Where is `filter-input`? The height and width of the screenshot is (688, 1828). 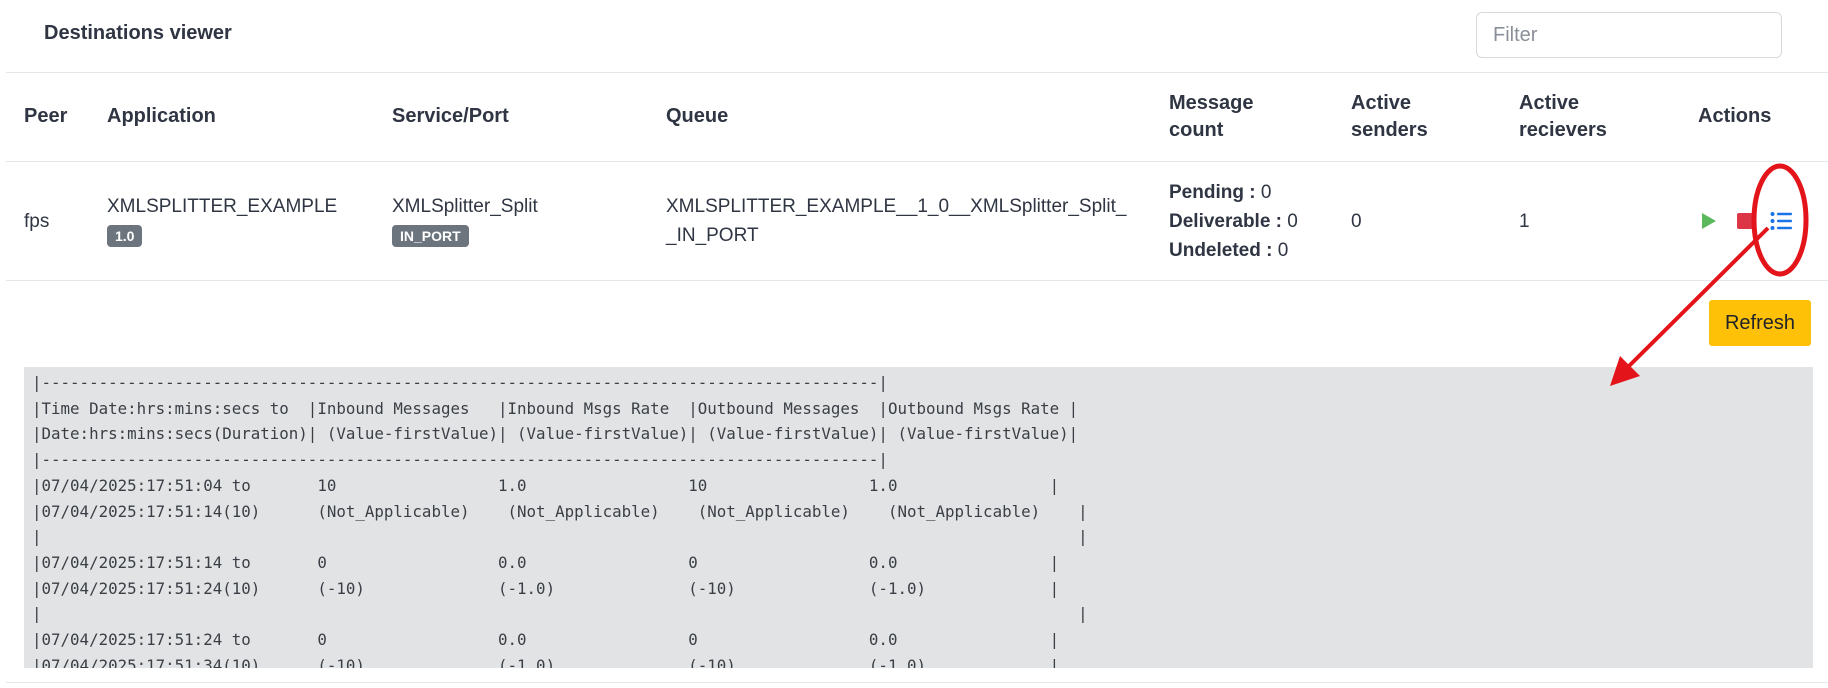 filter-input is located at coordinates (1629, 35).